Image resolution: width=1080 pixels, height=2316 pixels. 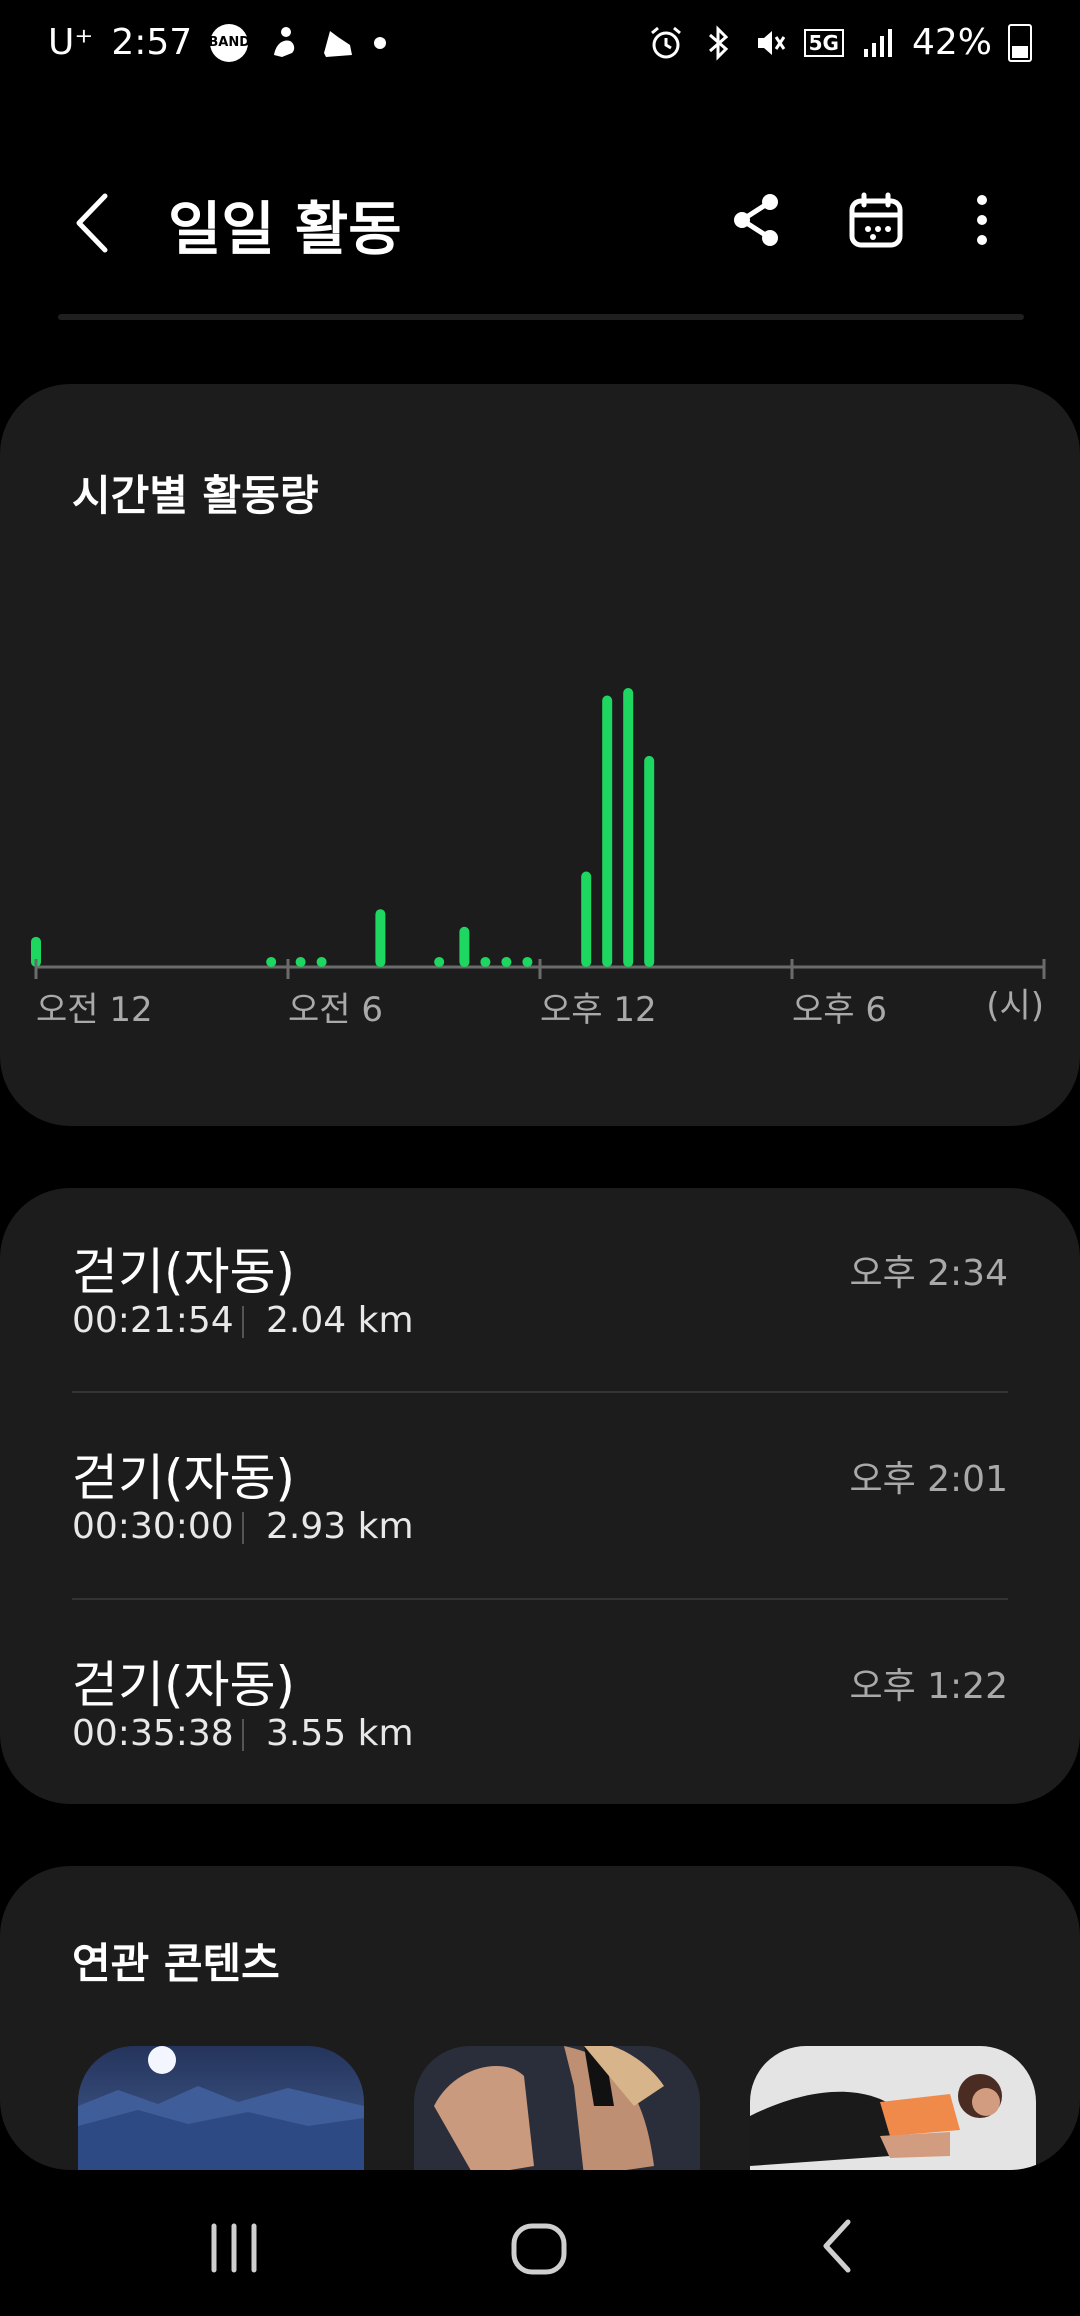 What do you see at coordinates (839, 1010) in the screenshot?
I see `x-tick-label: 오후 6` at bounding box center [839, 1010].